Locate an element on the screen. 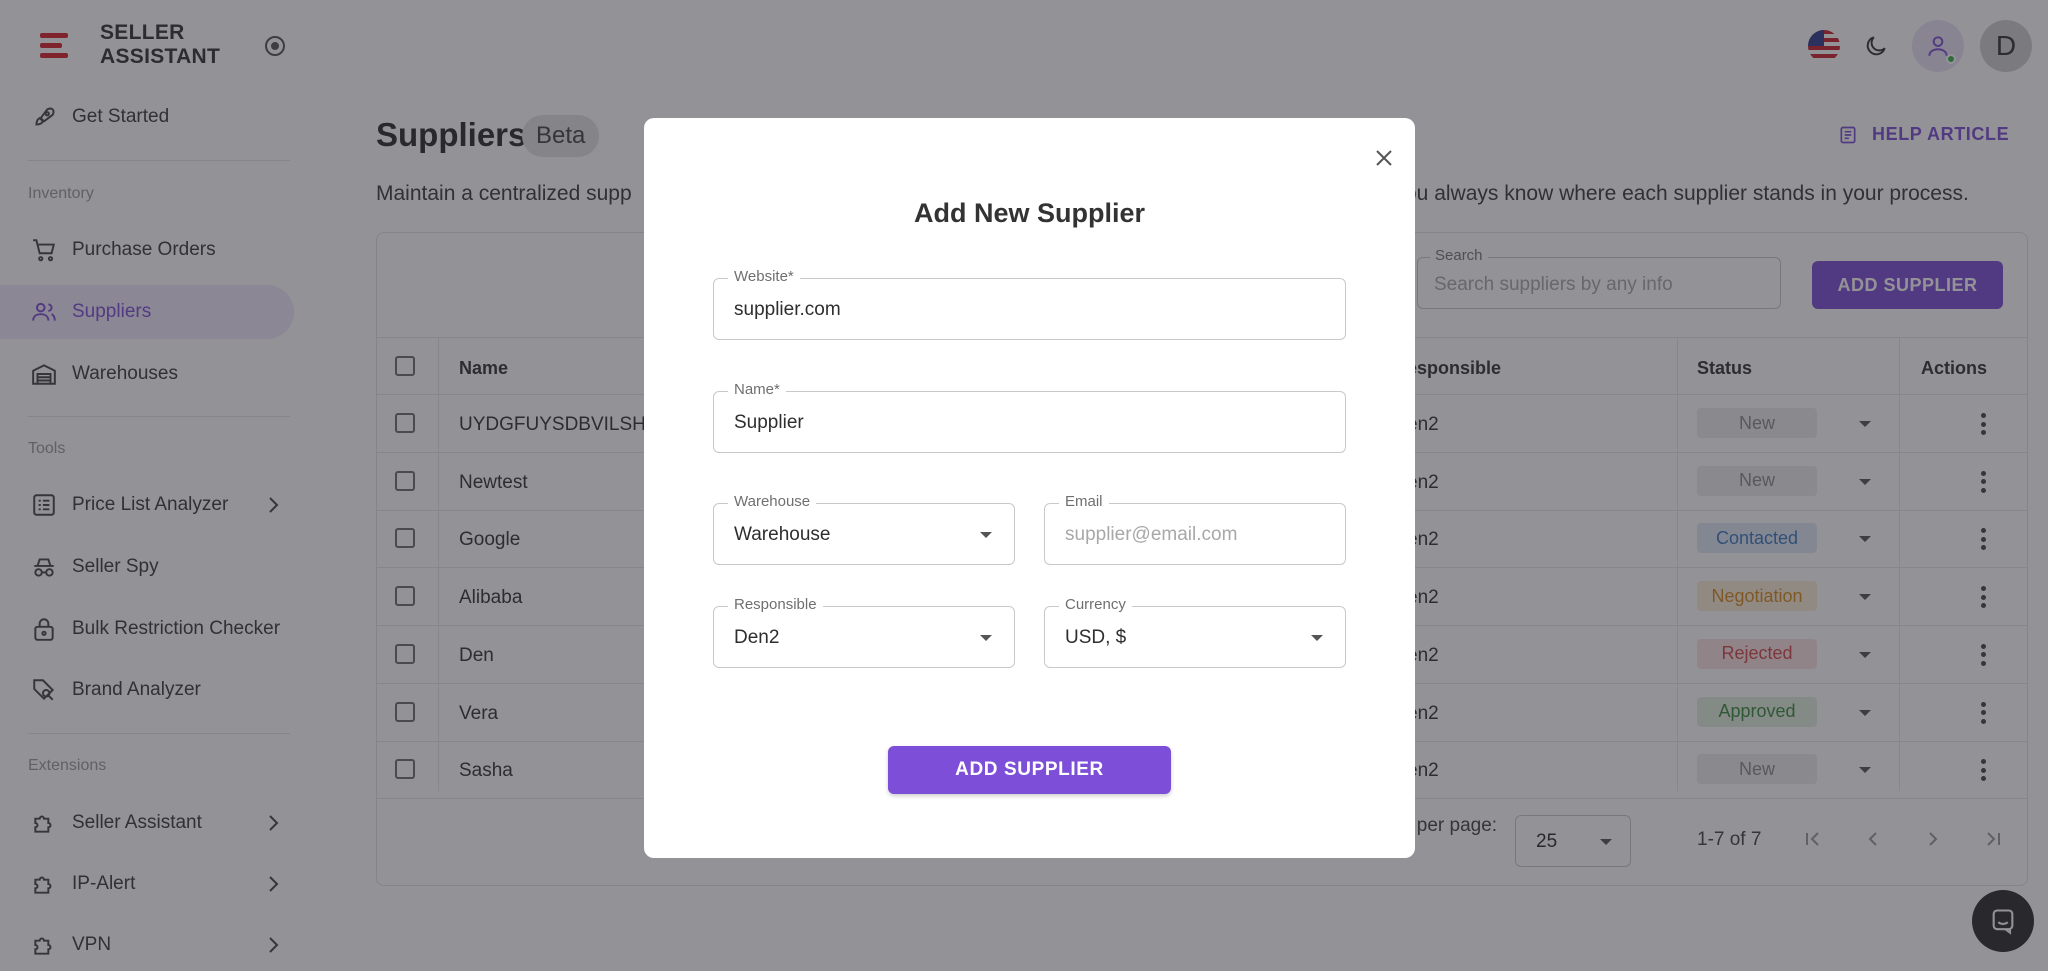  responsible-select: Responsible Den2 is located at coordinates (864, 632).